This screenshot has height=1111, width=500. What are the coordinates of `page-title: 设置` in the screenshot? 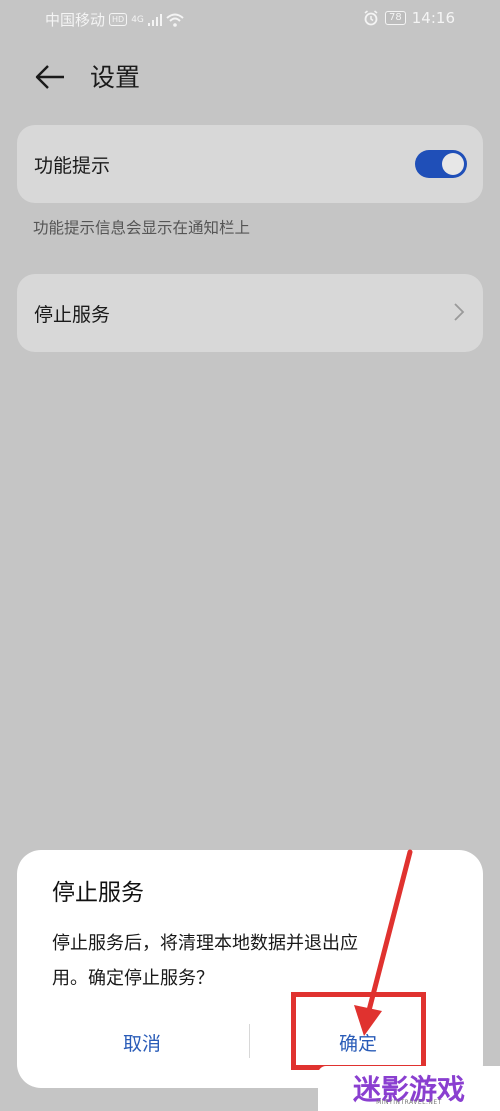 It's located at (115, 77).